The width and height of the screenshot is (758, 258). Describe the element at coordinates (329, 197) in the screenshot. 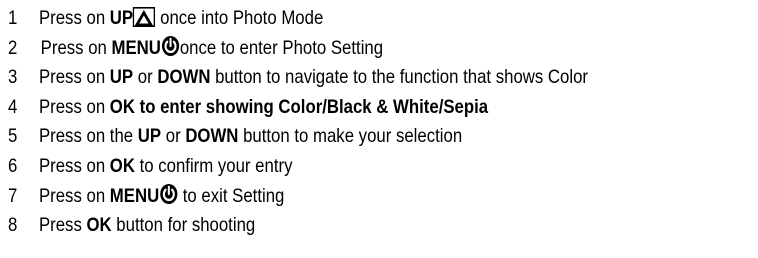

I see `step-7: 7 Press on MENU to exit Setting` at that location.